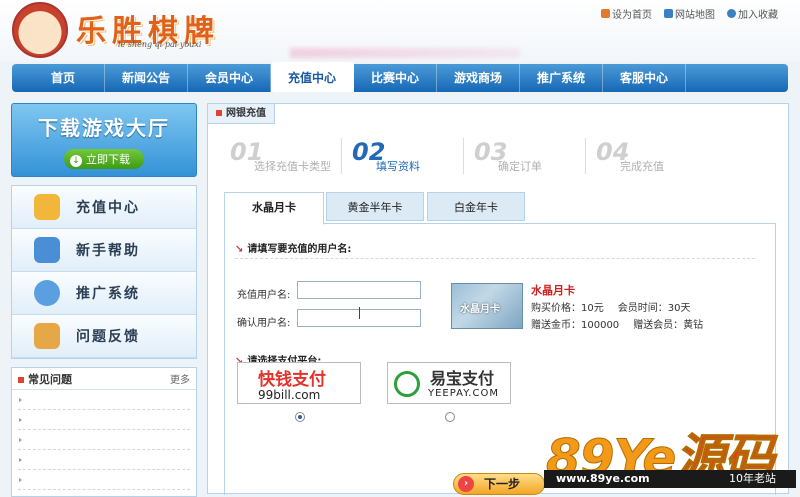  What do you see at coordinates (603, 478) in the screenshot?
I see `watermark-url: www.89ye.com` at bounding box center [603, 478].